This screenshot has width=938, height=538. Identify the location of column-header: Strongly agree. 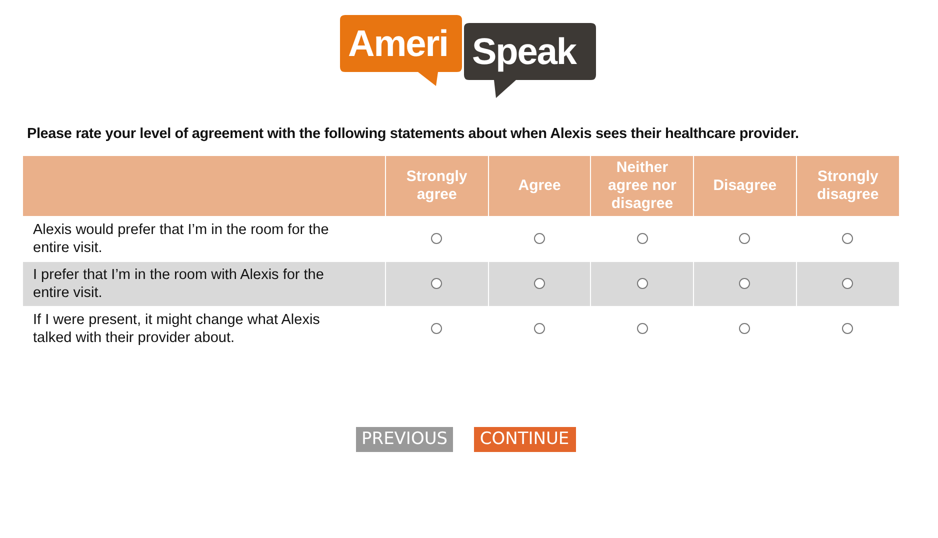
(437, 186).